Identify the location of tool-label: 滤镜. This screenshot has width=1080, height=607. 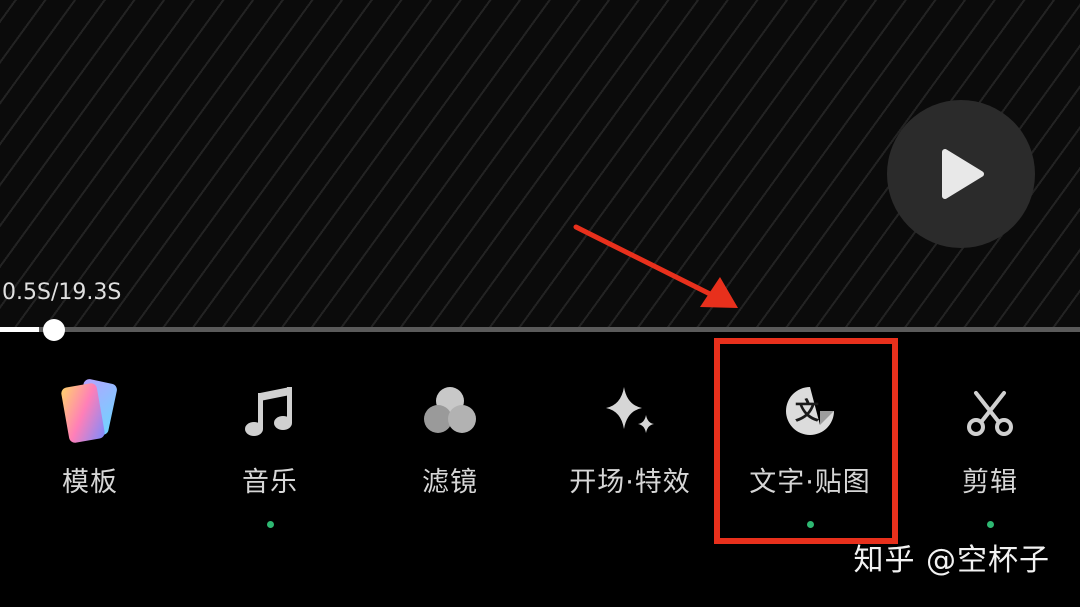
(450, 482).